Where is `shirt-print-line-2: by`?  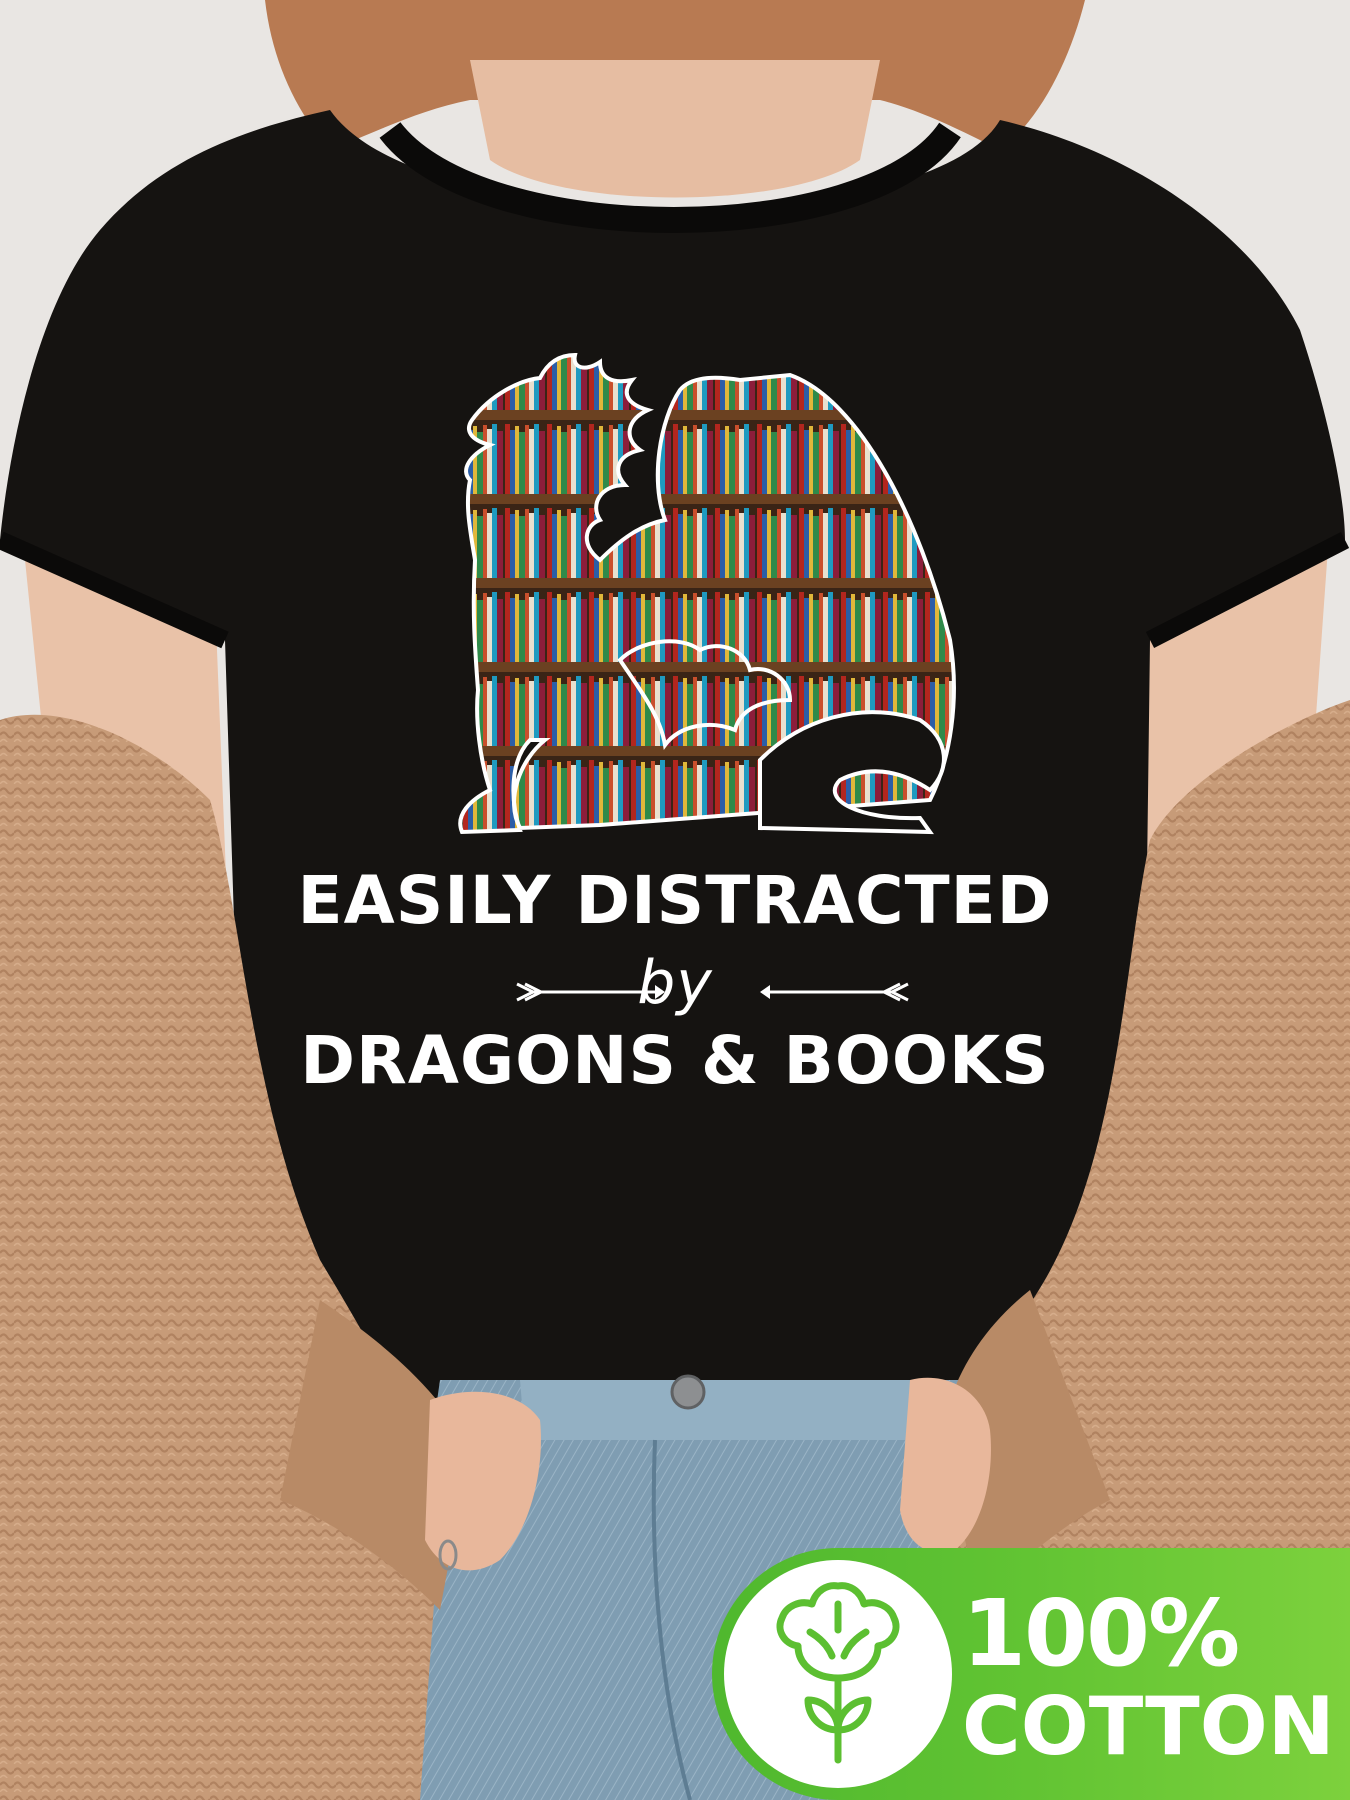
shirt-print-line-2: by is located at coordinates (675, 983).